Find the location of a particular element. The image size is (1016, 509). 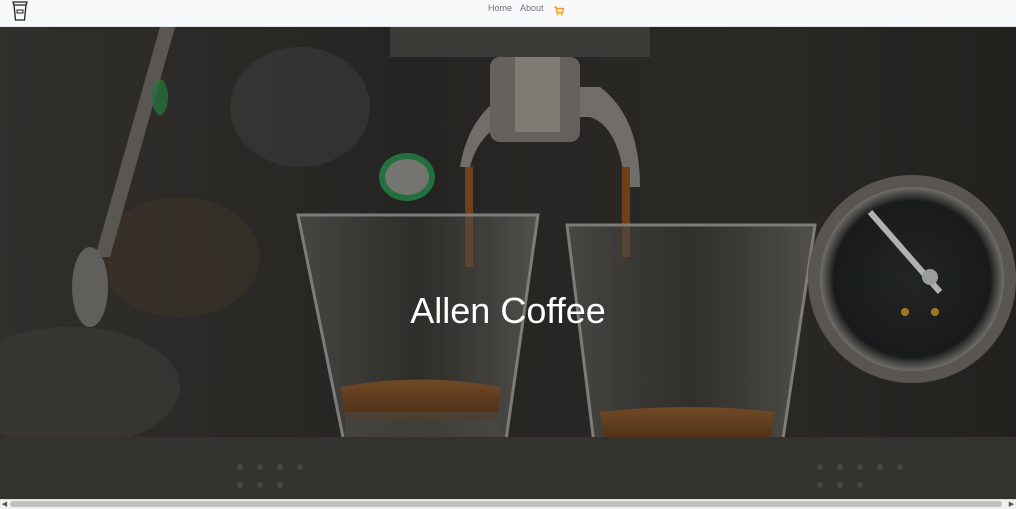

nav-links: Home About is located at coordinates (516, 8).